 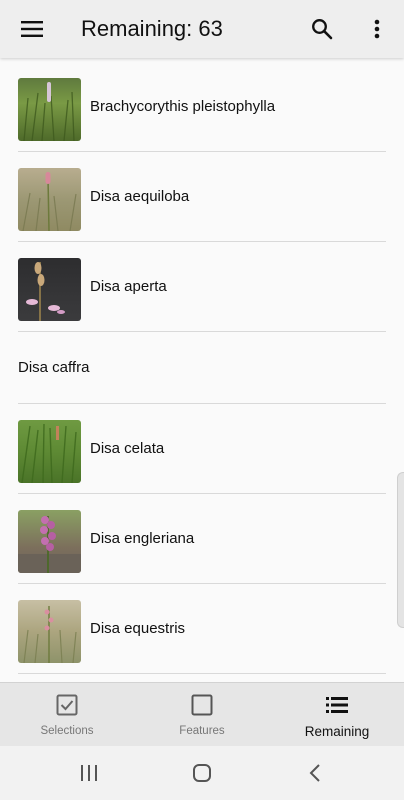 I want to click on tab-selections: Selections, so click(x=67, y=715).